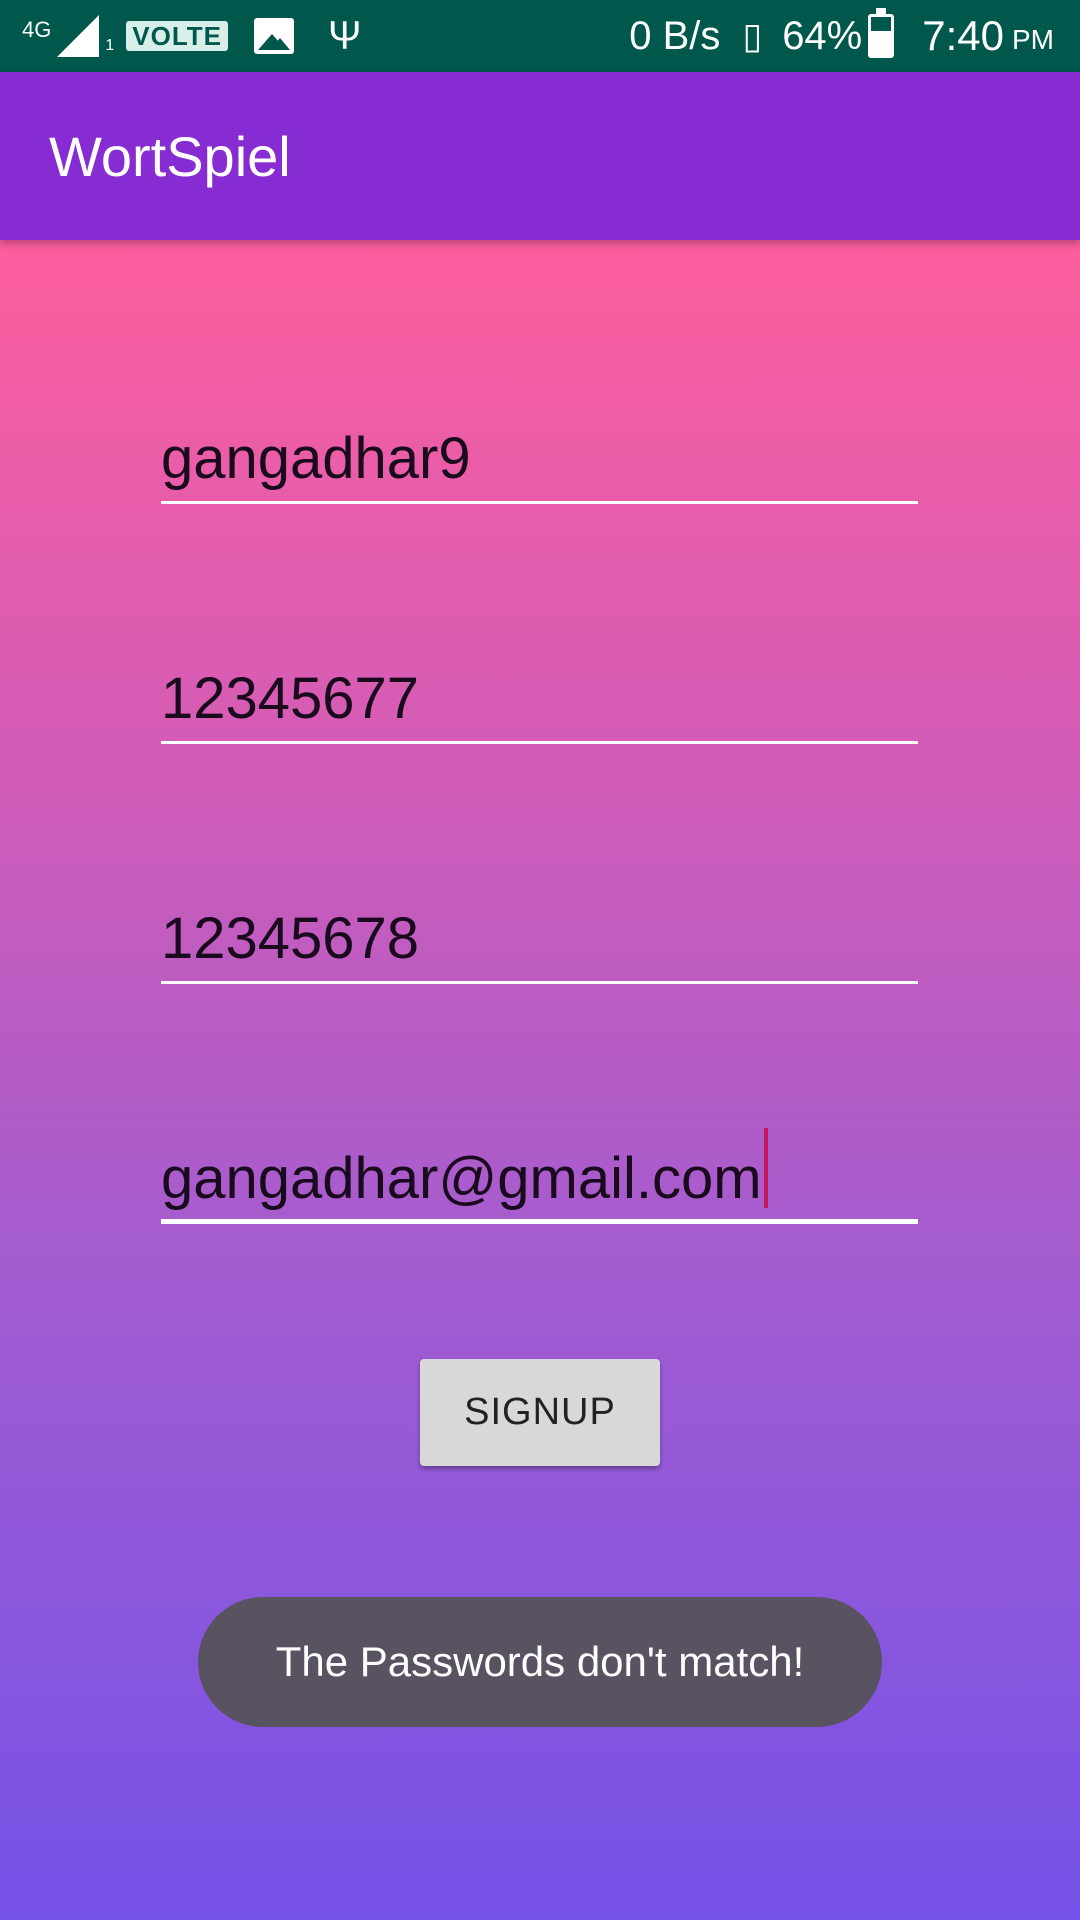  What do you see at coordinates (539, 502) in the screenshot?
I see `username-underline` at bounding box center [539, 502].